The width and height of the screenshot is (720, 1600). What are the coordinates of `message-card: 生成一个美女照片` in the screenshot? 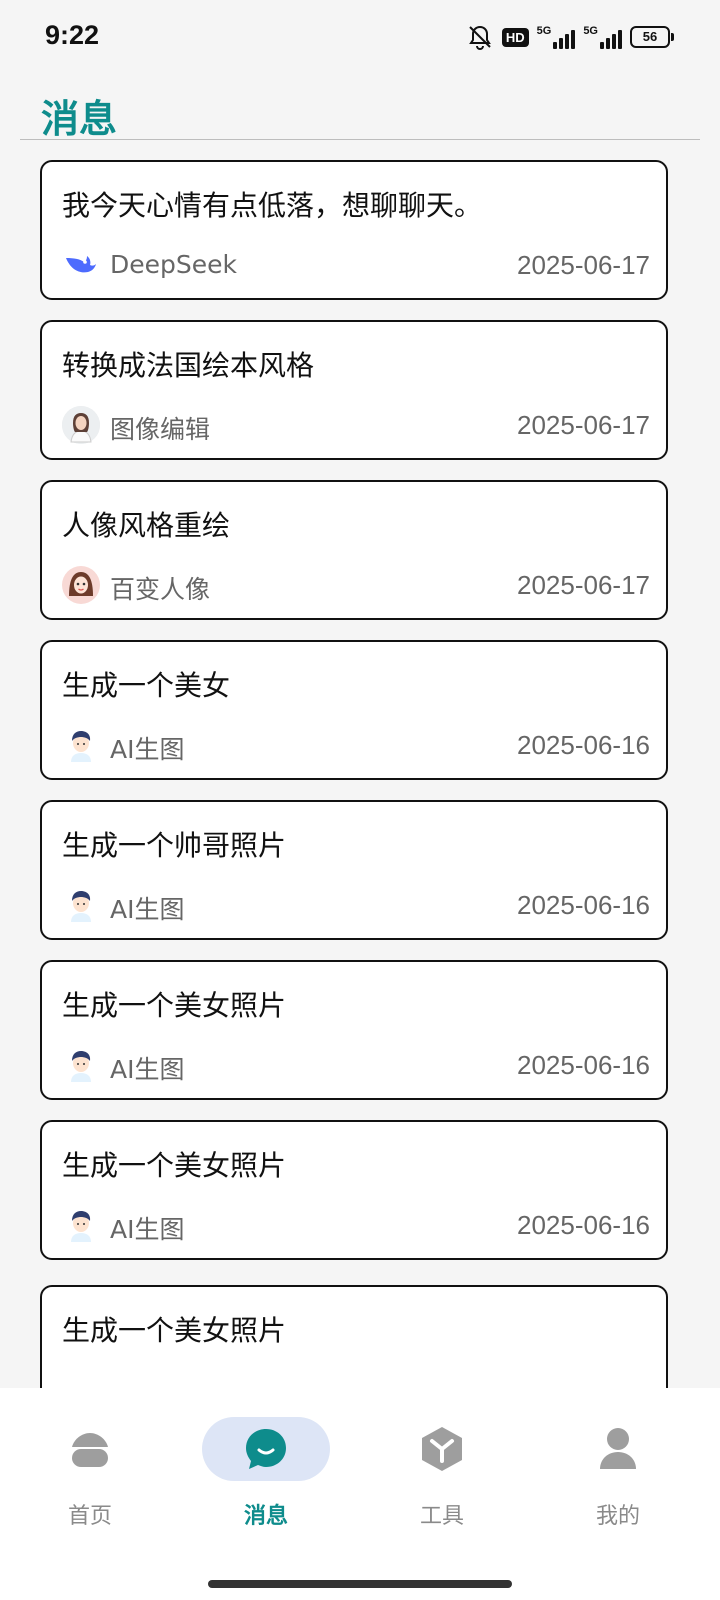 It's located at (354, 1336).